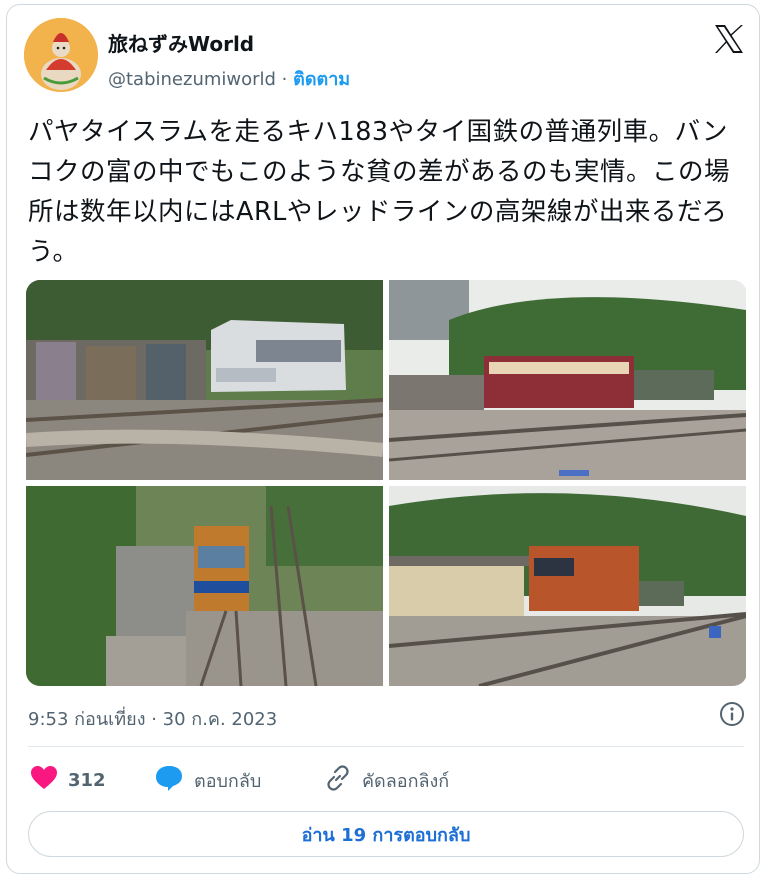 The image size is (768, 880). Describe the element at coordinates (321, 79) in the screenshot. I see `follow-link: ติดตาม` at that location.